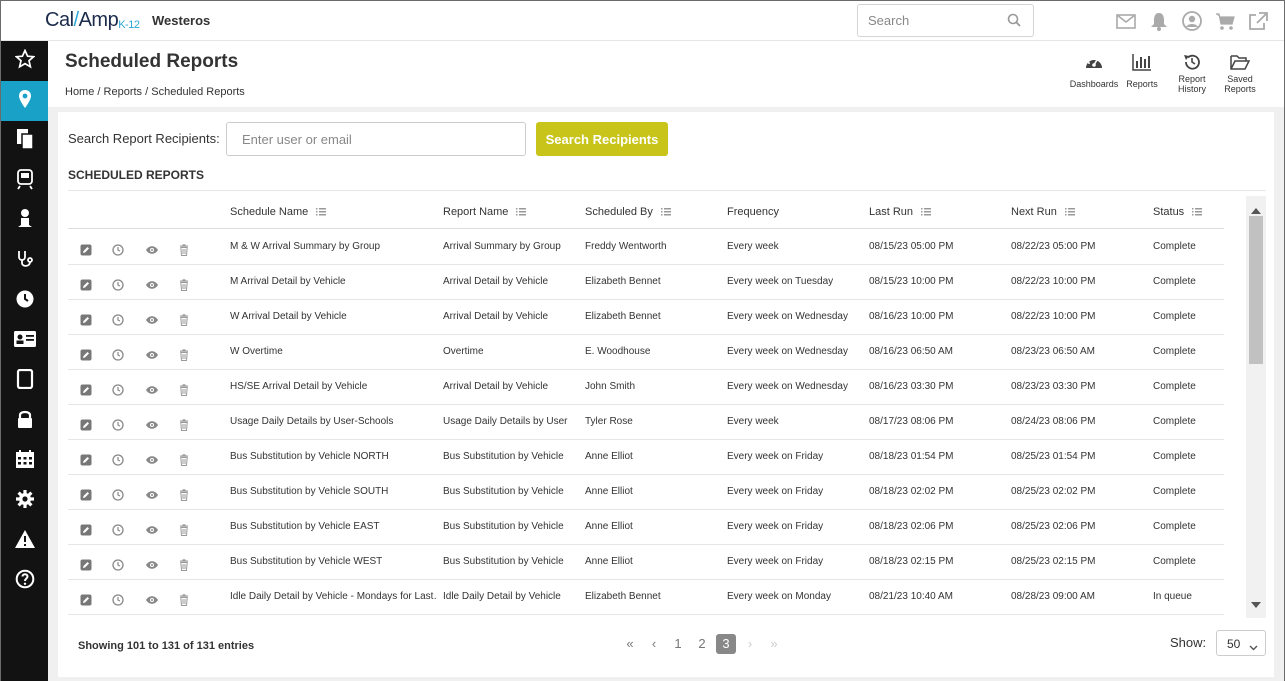  Describe the element at coordinates (935, 20) in the screenshot. I see `search-input` at that location.